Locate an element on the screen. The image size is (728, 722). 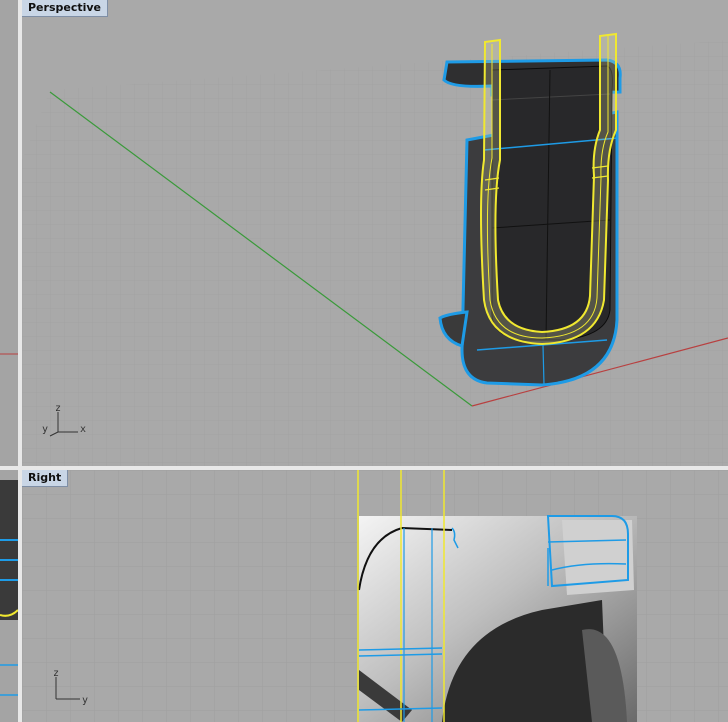
axis-label-x: x is located at coordinates (83, 429).